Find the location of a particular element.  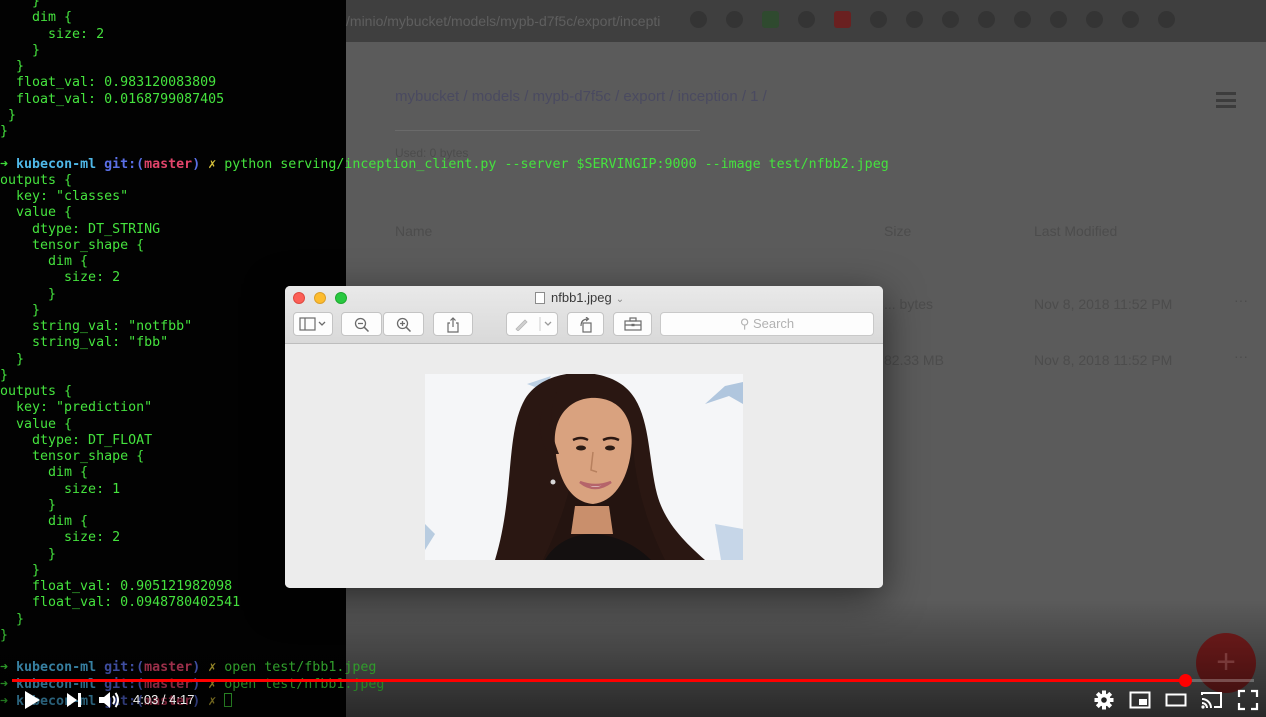

search-field: ⚲ Search is located at coordinates (767, 324).